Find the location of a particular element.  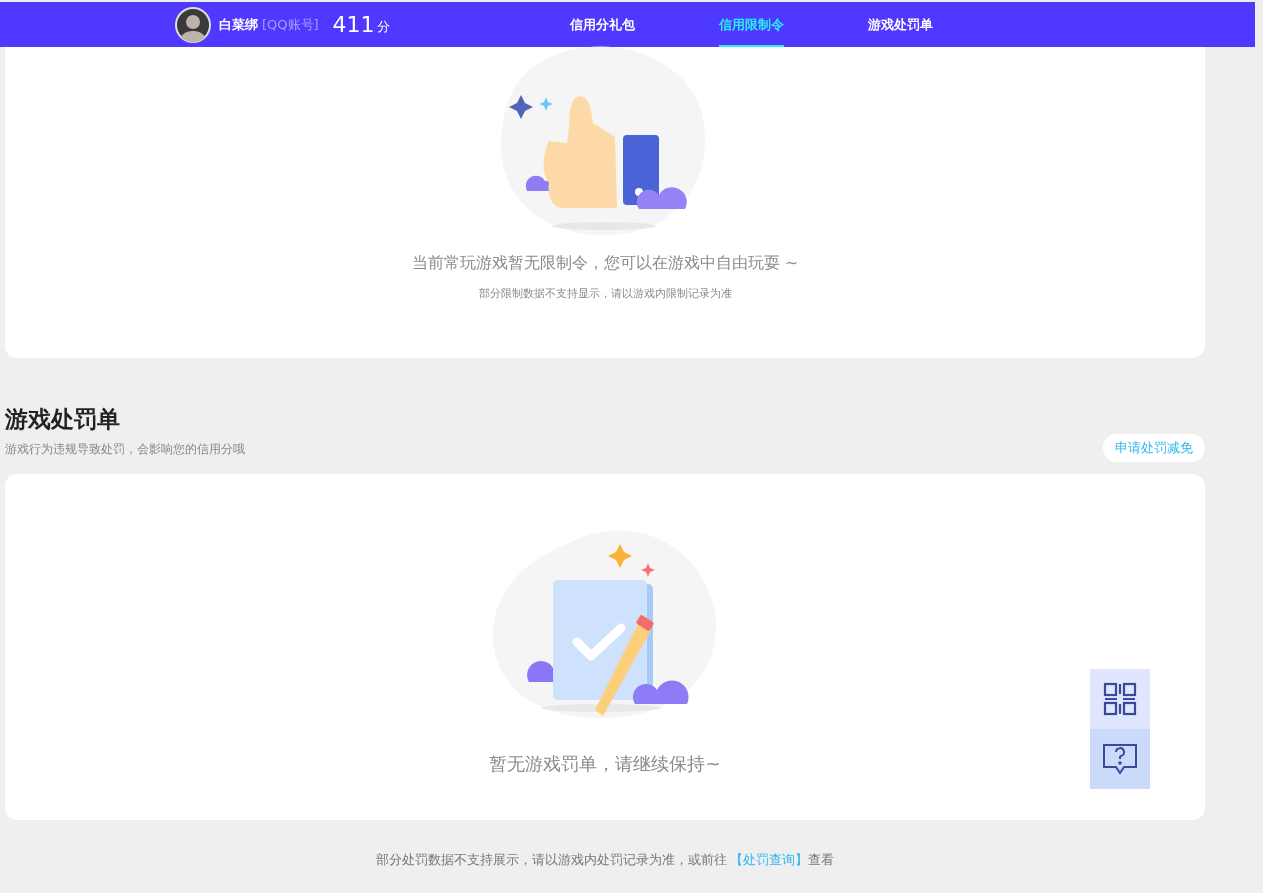

user-name: 白菜绑 is located at coordinates (238, 24).